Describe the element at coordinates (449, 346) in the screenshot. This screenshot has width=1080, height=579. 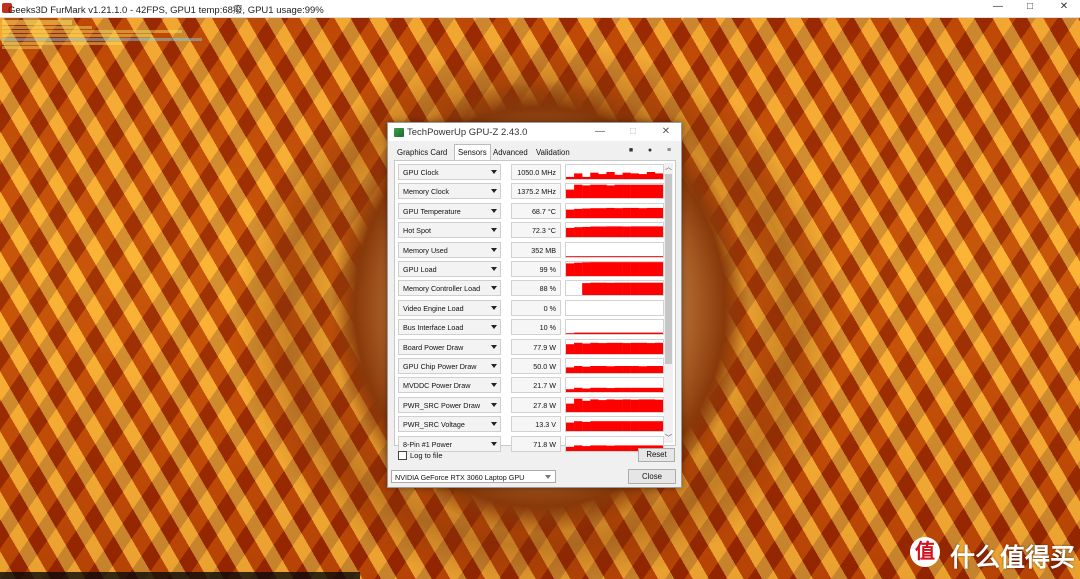
I see `sensor-name-dropdown: Board Power Draw` at that location.